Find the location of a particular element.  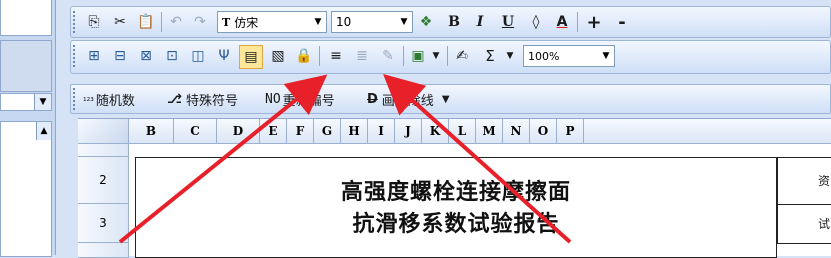

insert-col-icon: ⊟ is located at coordinates (120, 56).